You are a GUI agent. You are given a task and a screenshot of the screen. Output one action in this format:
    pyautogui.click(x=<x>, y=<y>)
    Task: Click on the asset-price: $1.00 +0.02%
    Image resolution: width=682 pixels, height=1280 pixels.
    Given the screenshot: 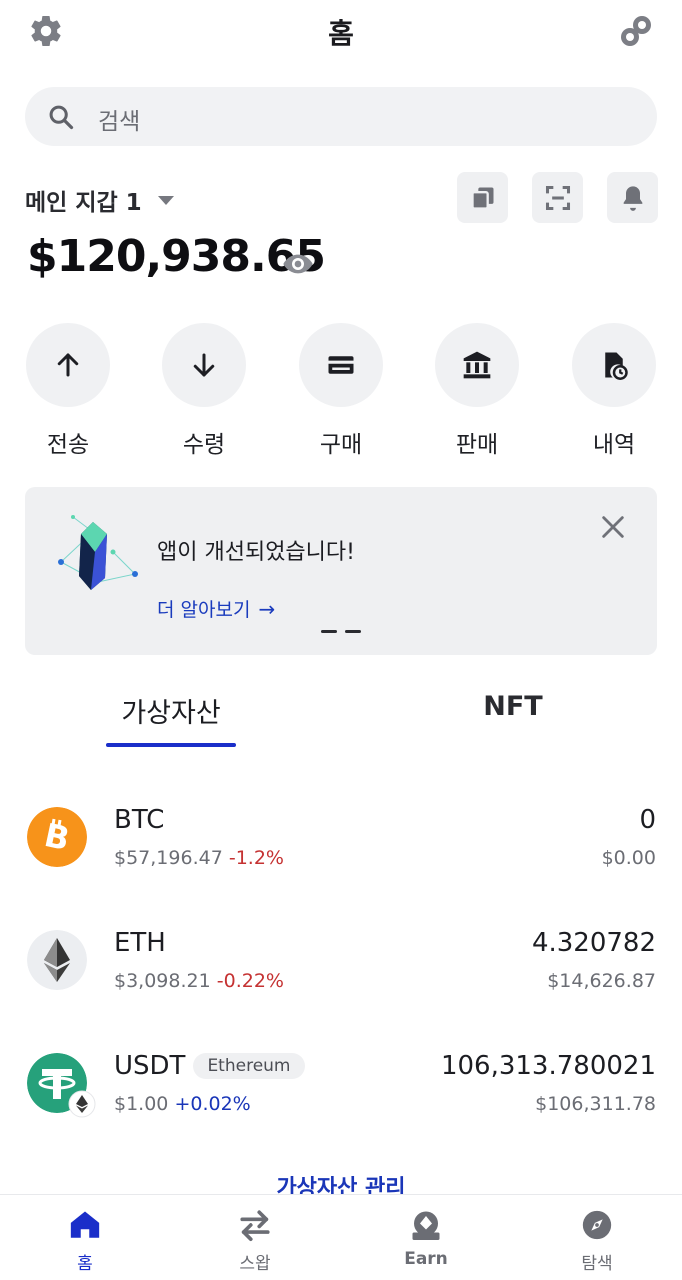 What is the action you would take?
    pyautogui.click(x=182, y=1104)
    